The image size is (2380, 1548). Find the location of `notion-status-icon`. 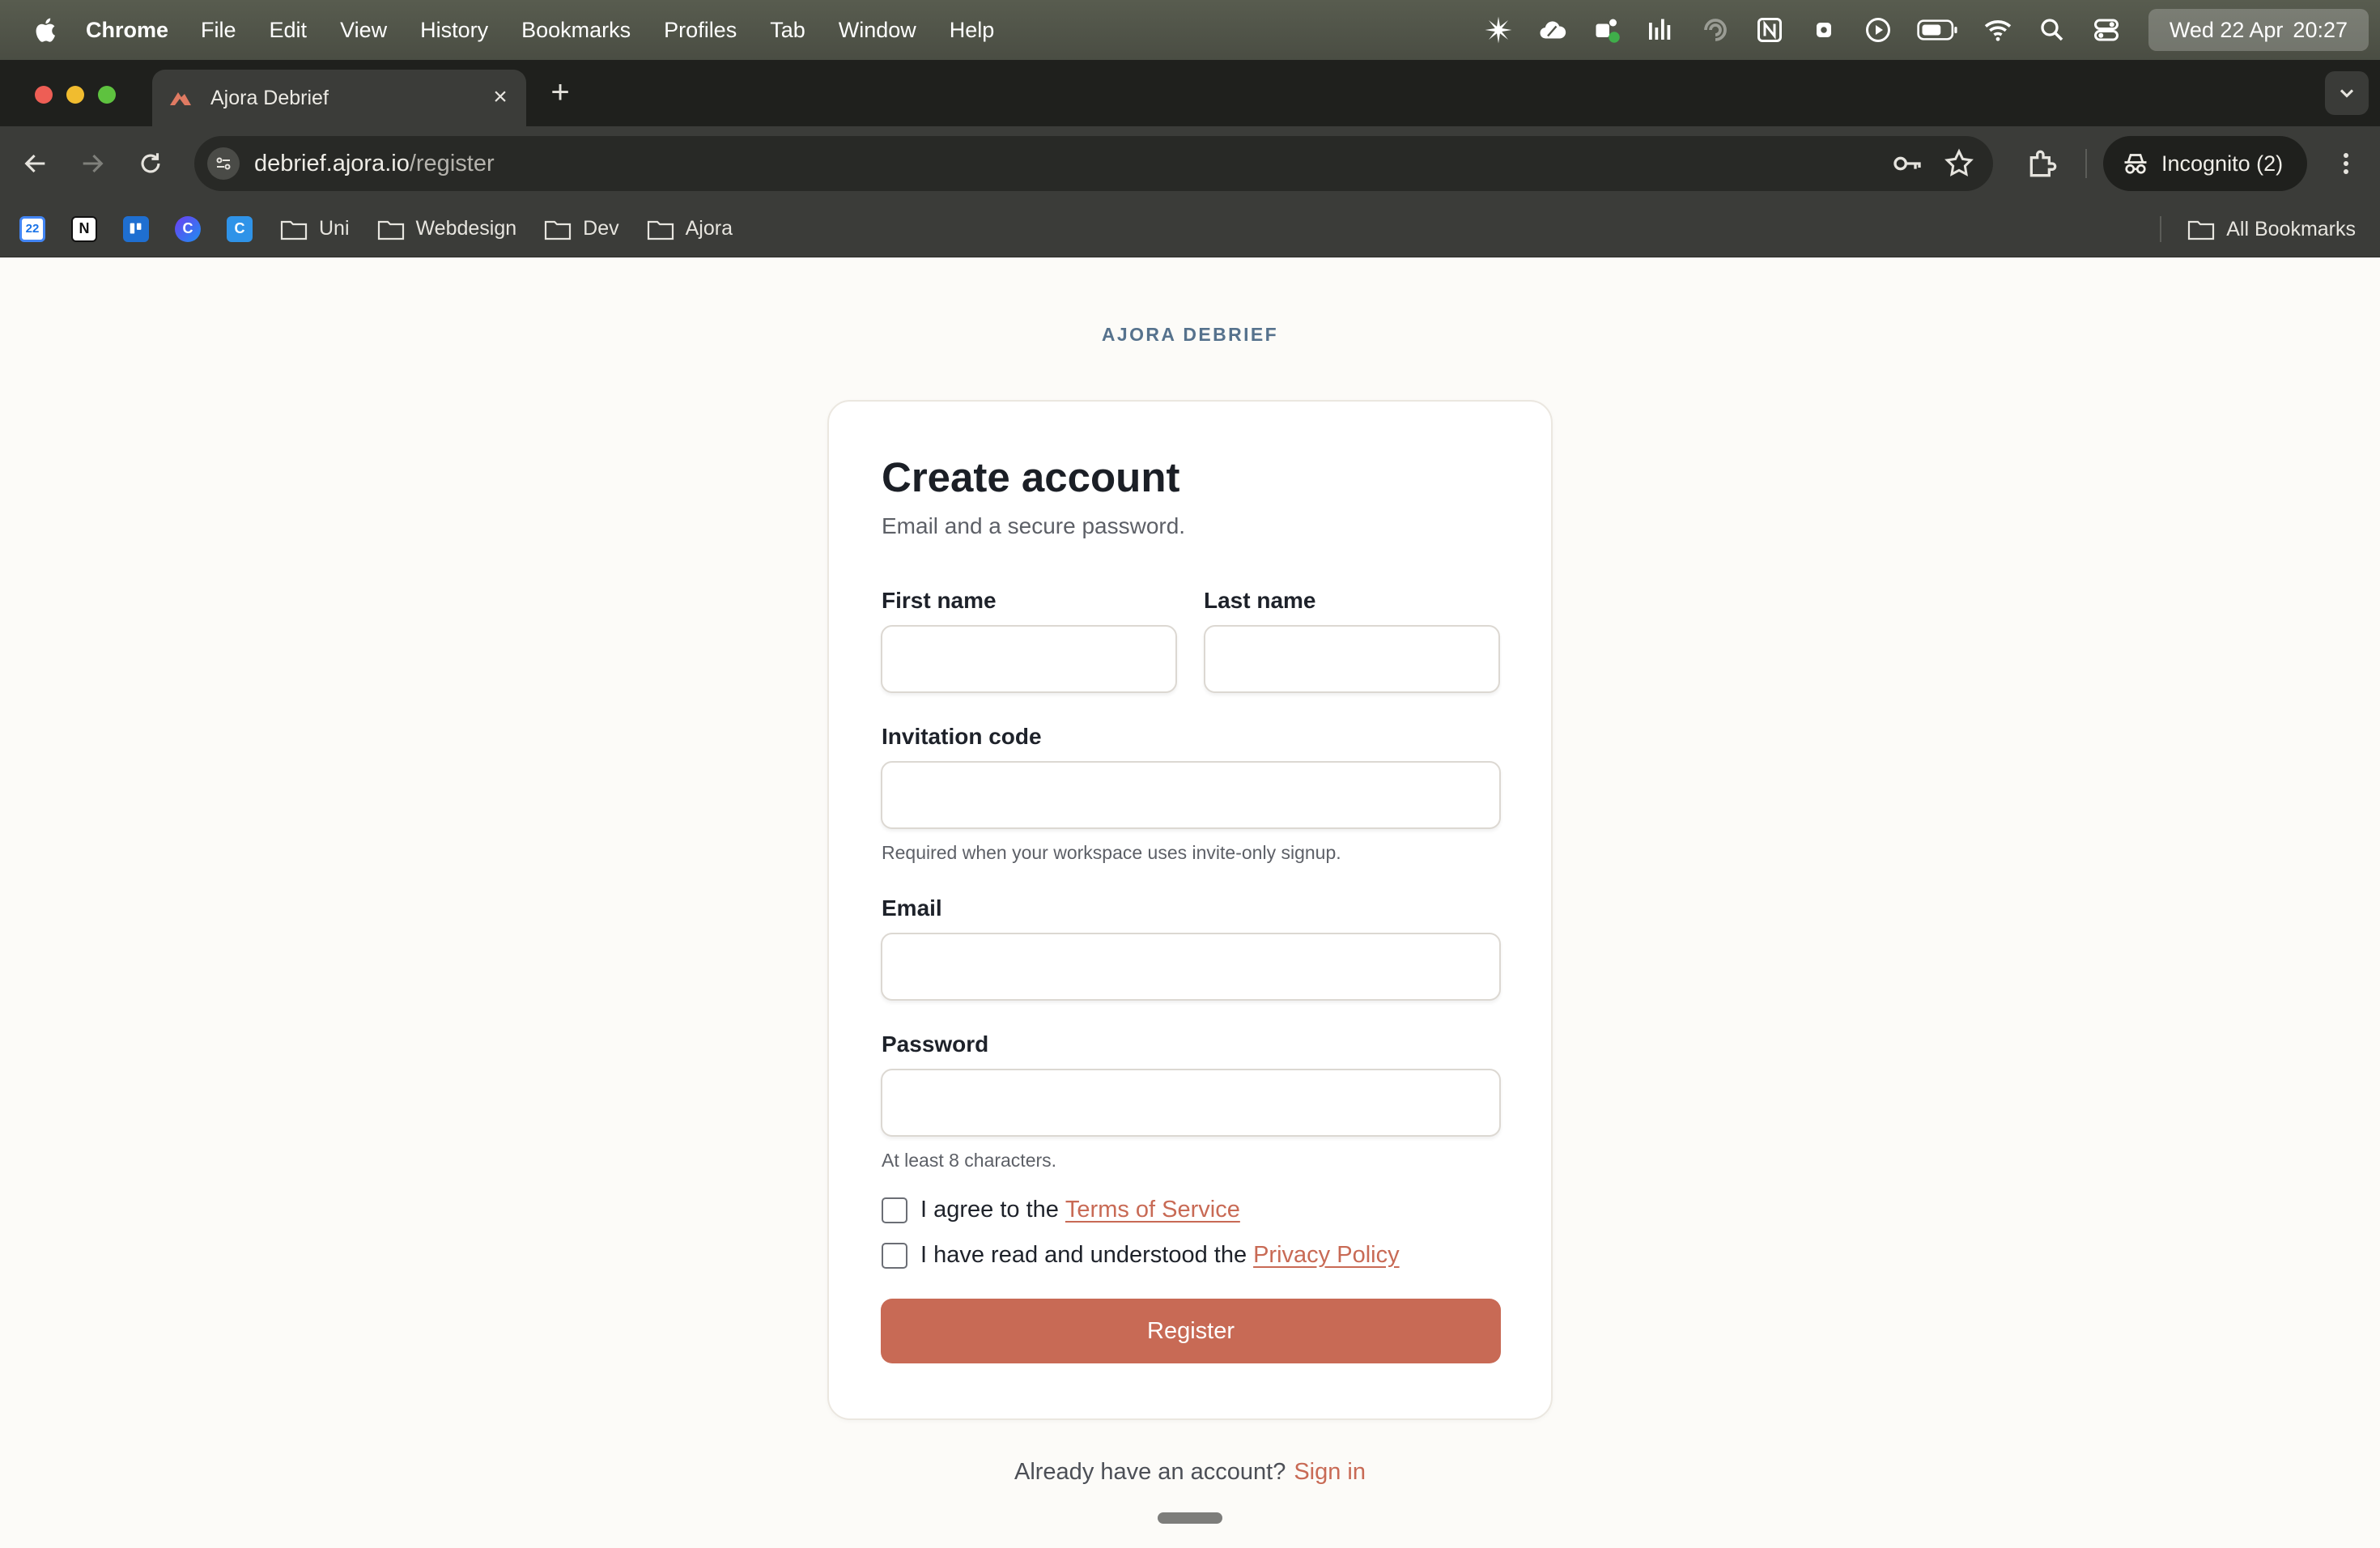

notion-status-icon is located at coordinates (1770, 30).